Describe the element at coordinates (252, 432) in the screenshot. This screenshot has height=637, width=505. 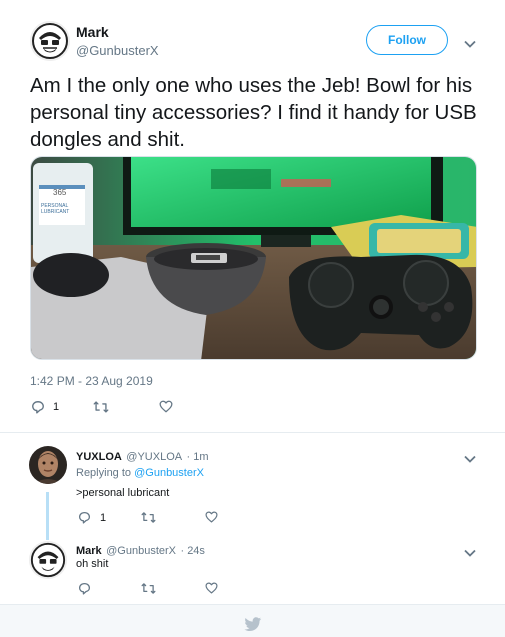
I see `divider` at that location.